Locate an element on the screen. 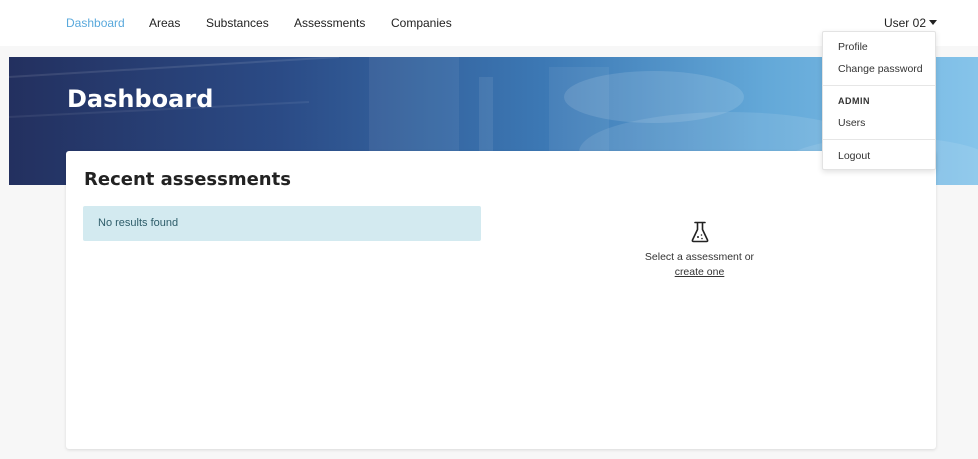 The image size is (978, 459). create-assessment-link: create one is located at coordinates (700, 272).